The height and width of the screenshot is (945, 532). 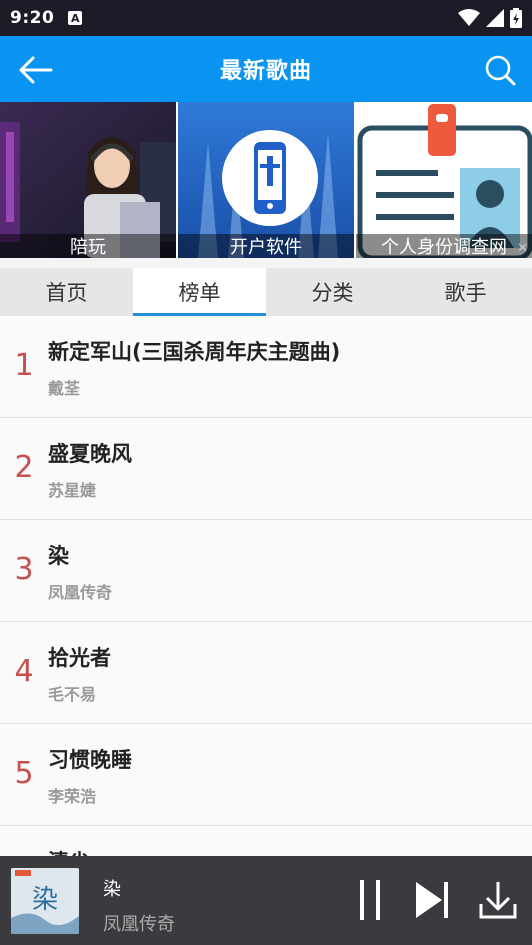 I want to click on ad-close-icon: ✕, so click(x=522, y=248).